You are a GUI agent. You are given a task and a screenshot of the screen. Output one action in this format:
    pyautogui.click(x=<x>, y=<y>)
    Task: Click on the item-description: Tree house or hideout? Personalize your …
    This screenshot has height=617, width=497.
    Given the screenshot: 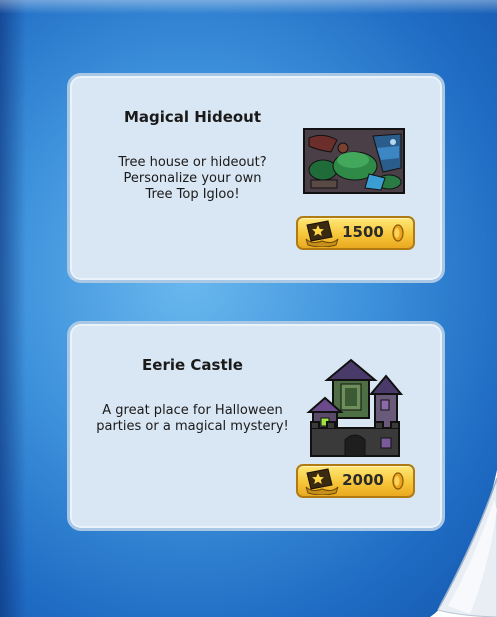 What is the action you would take?
    pyautogui.click(x=192, y=179)
    